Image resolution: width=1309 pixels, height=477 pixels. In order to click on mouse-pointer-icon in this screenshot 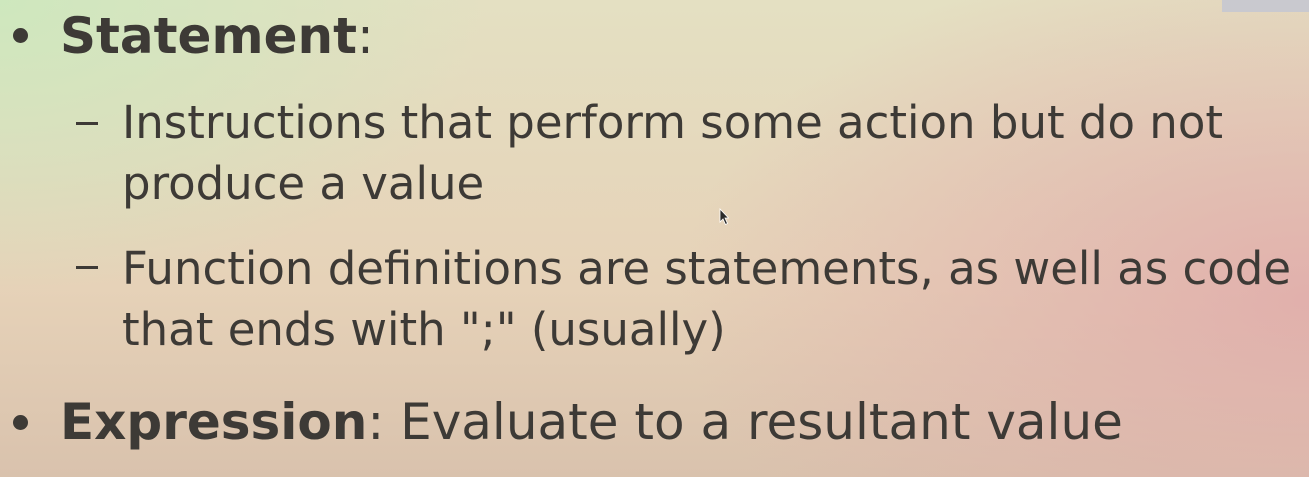, I will do `click(724, 217)`.